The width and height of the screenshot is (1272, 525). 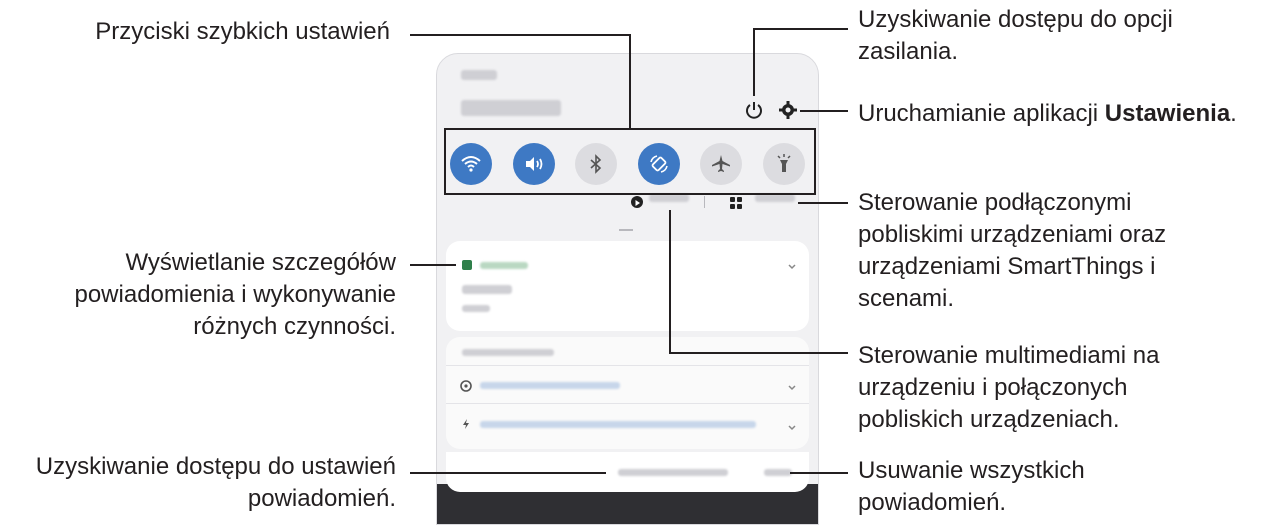 I want to click on play-icon, so click(x=637, y=203).